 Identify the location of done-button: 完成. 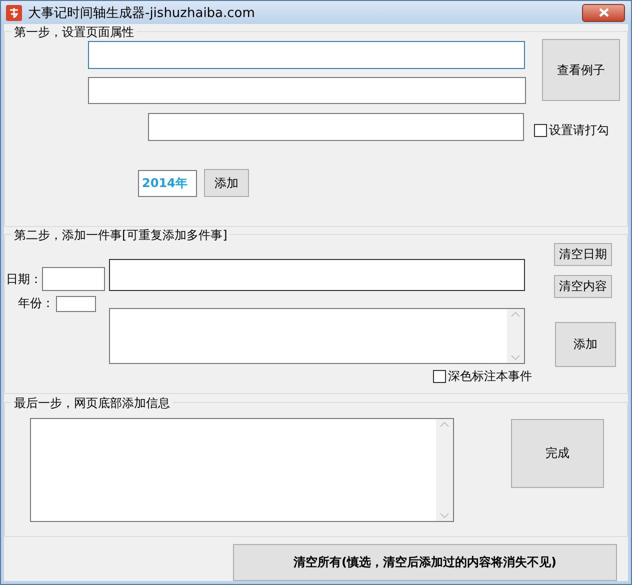
(557, 453).